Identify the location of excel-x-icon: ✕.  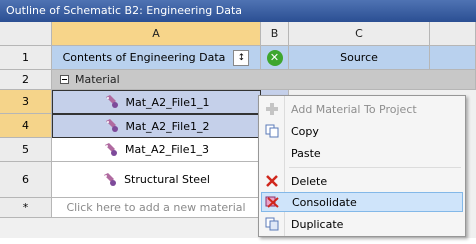
(274, 57).